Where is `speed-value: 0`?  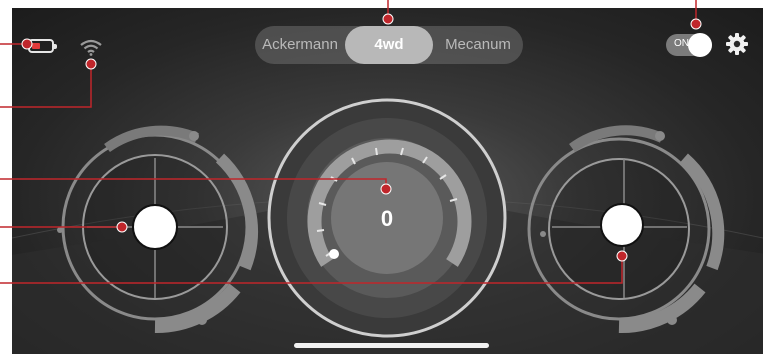
speed-value: 0 is located at coordinates (387, 218).